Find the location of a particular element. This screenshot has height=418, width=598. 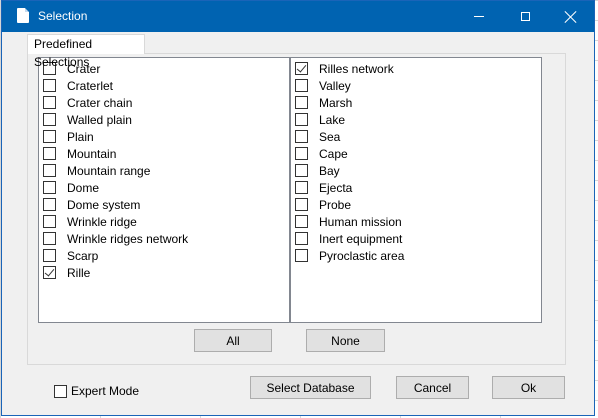

maximize-icon is located at coordinates (525, 16).